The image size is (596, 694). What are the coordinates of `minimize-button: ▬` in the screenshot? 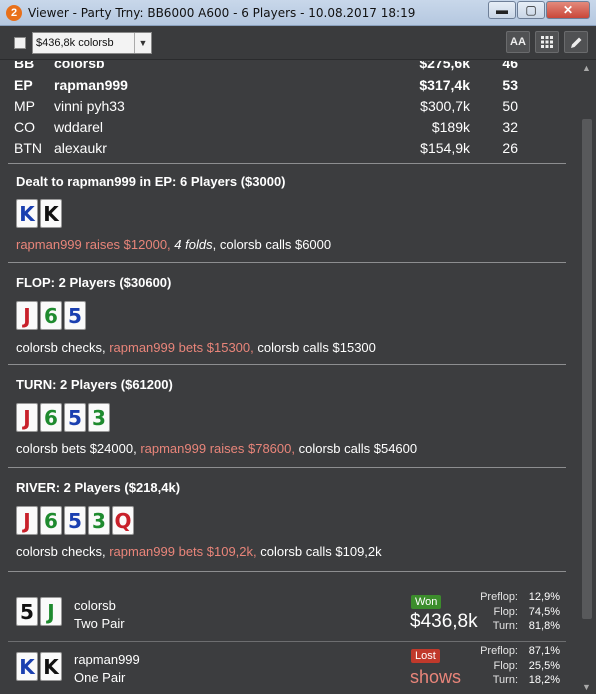 It's located at (502, 10).